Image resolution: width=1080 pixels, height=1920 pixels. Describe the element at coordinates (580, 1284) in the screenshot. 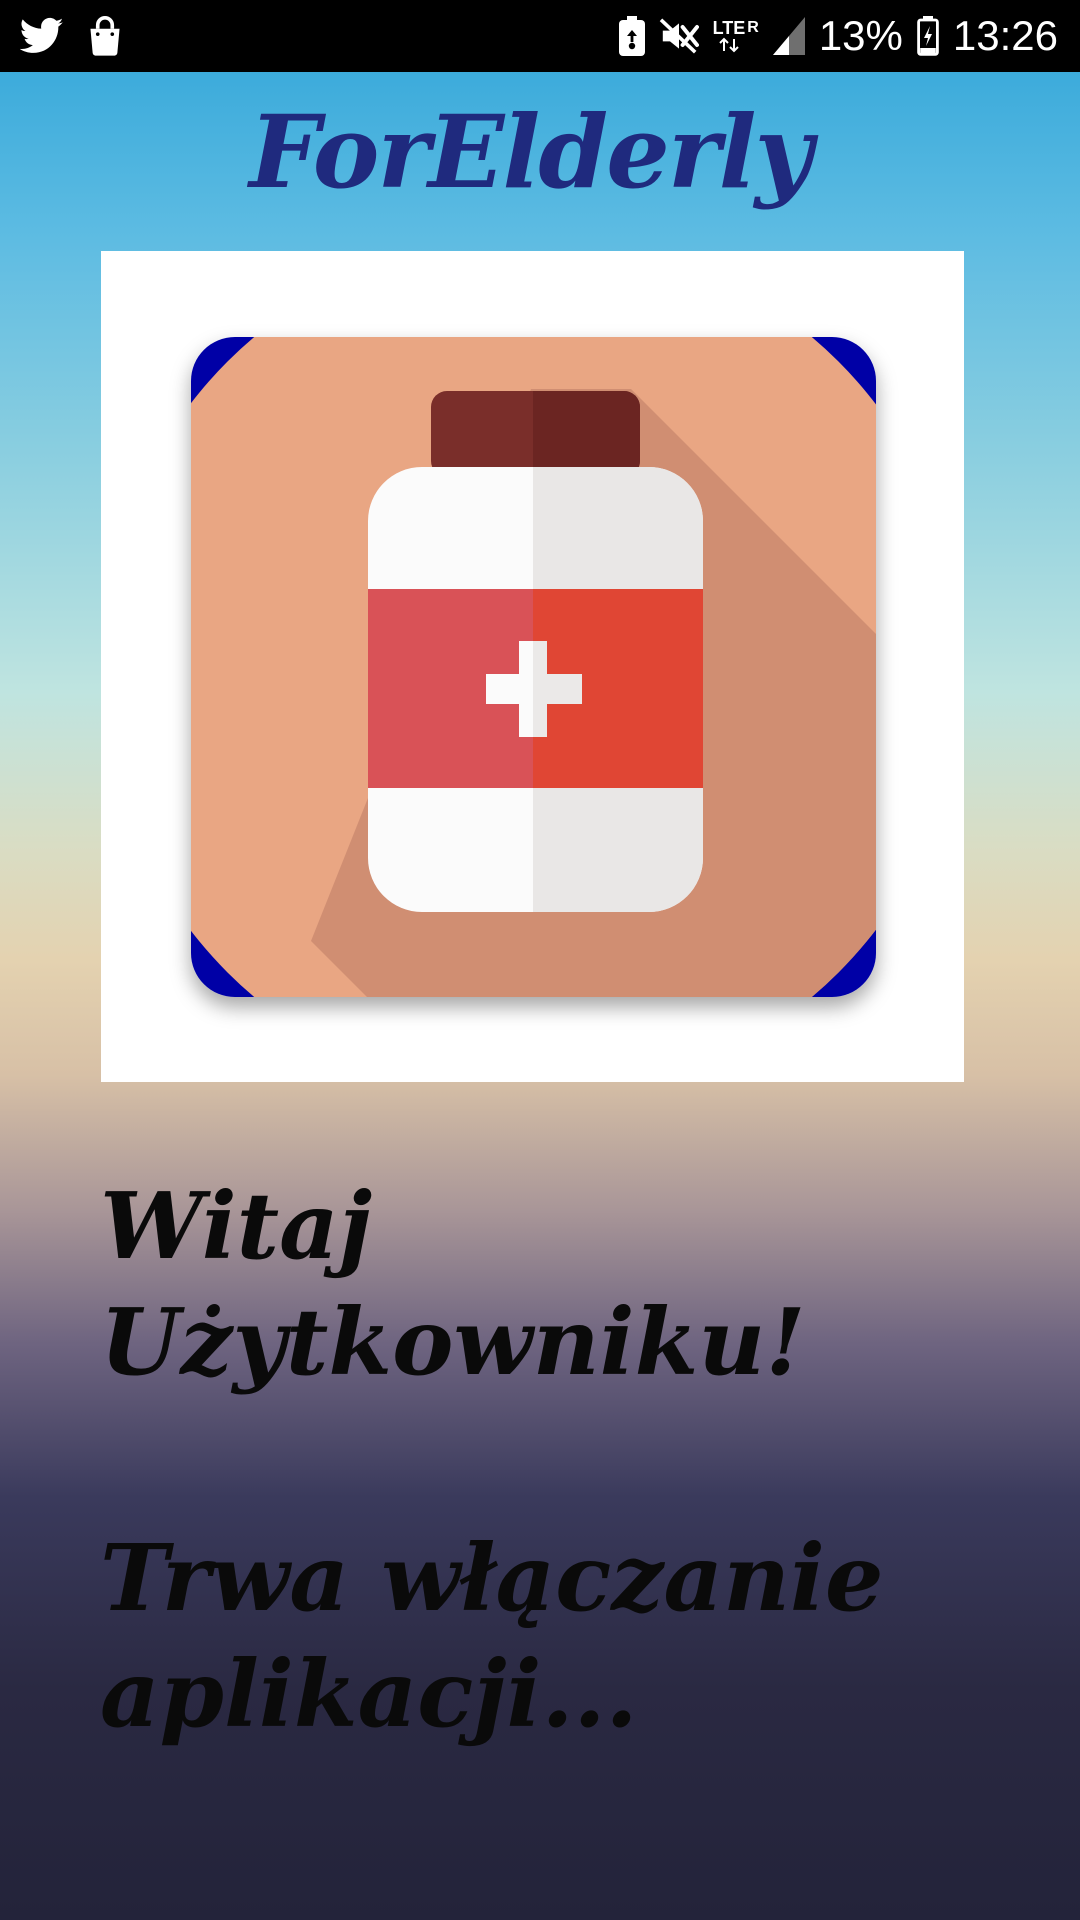

I see `welcome-message: Witaj Użytkowniku!` at that location.